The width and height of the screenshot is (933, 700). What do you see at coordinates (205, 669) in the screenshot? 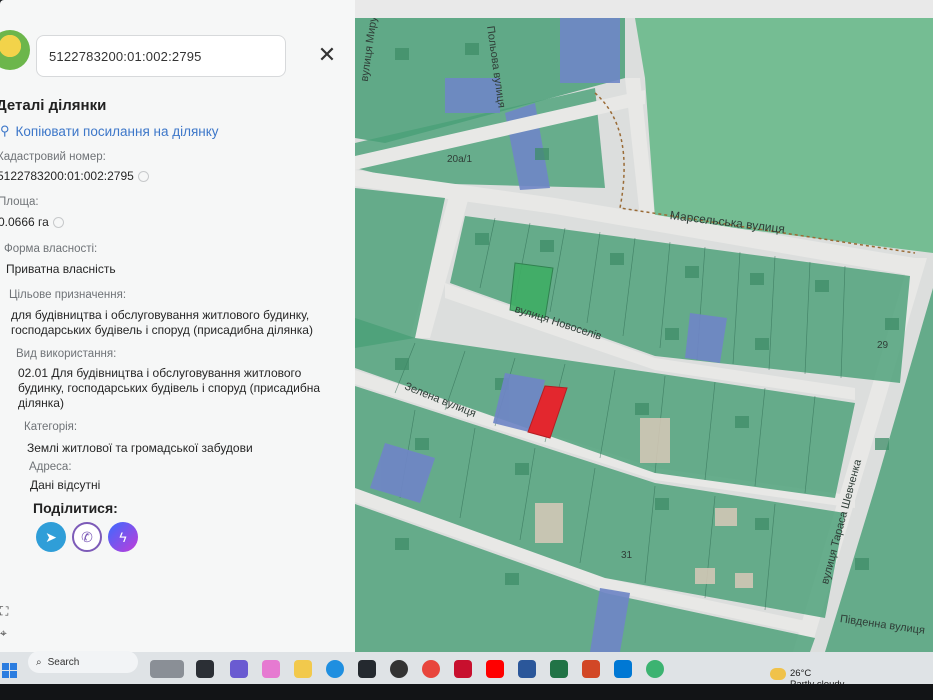
I see `task-view-icon` at bounding box center [205, 669].